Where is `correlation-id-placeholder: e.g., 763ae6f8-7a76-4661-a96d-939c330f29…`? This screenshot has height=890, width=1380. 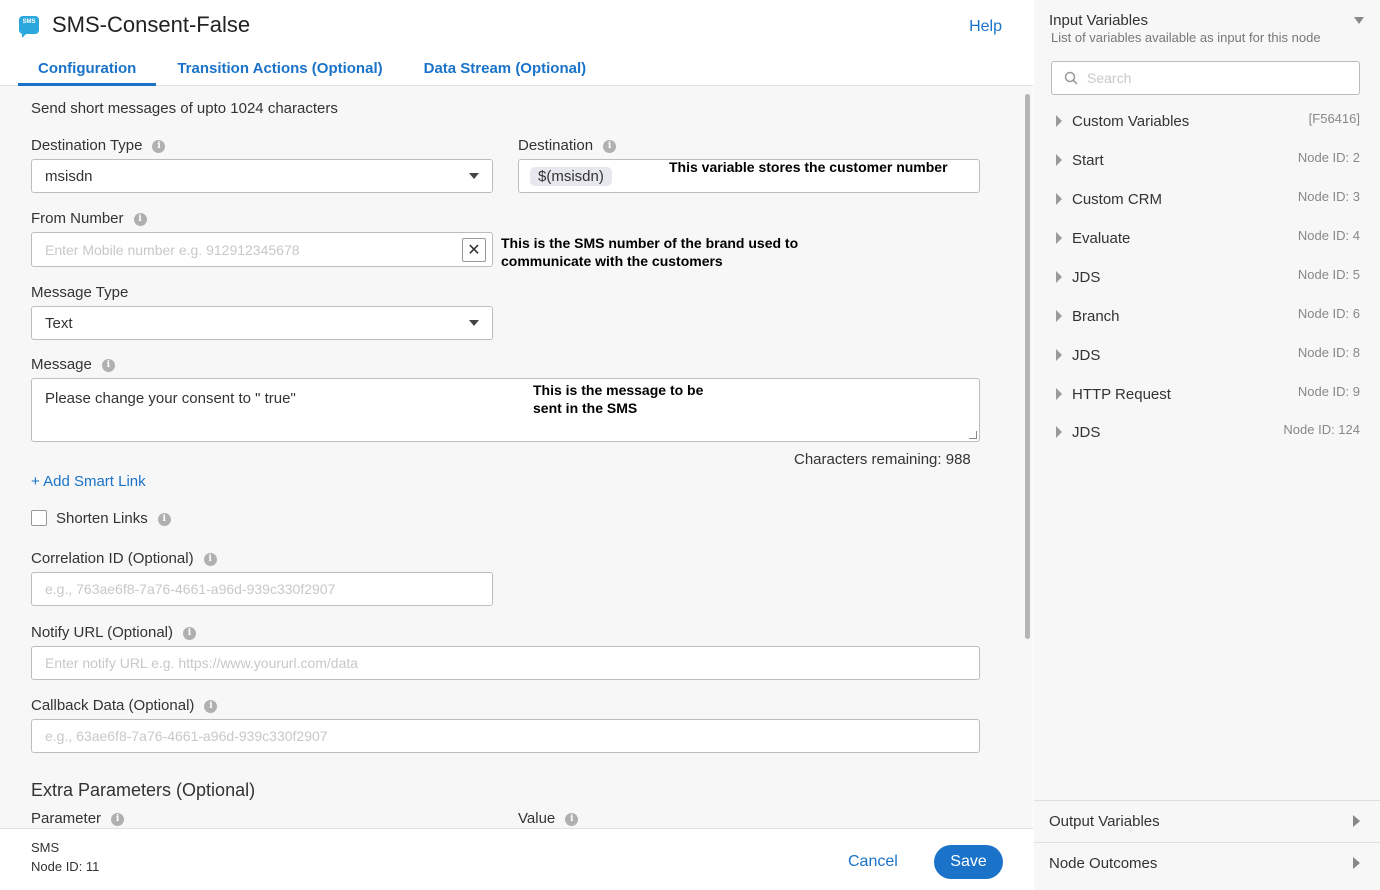
correlation-id-placeholder: e.g., 763ae6f8-7a76-4661-a96d-939c330f29… is located at coordinates (190, 589).